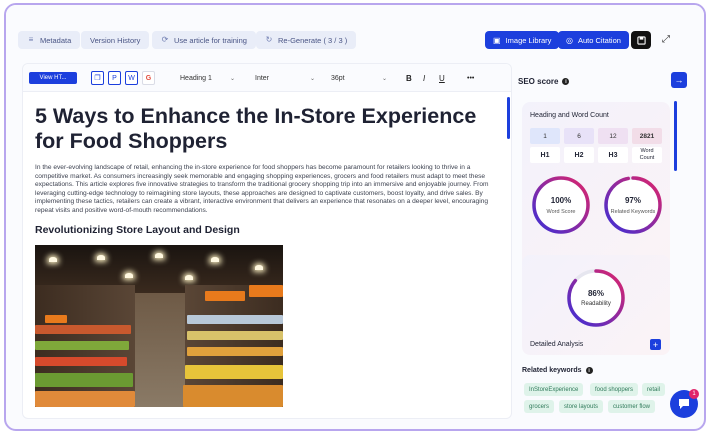  What do you see at coordinates (632, 406) in the screenshot?
I see `keyword-chip: customer flow` at bounding box center [632, 406].